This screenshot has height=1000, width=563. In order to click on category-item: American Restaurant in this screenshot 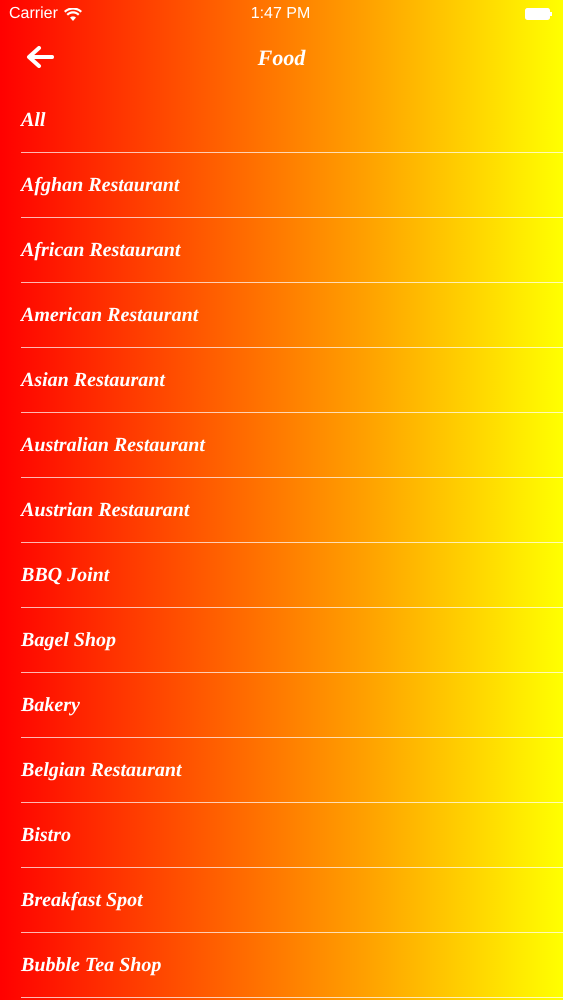, I will do `click(109, 315)`.